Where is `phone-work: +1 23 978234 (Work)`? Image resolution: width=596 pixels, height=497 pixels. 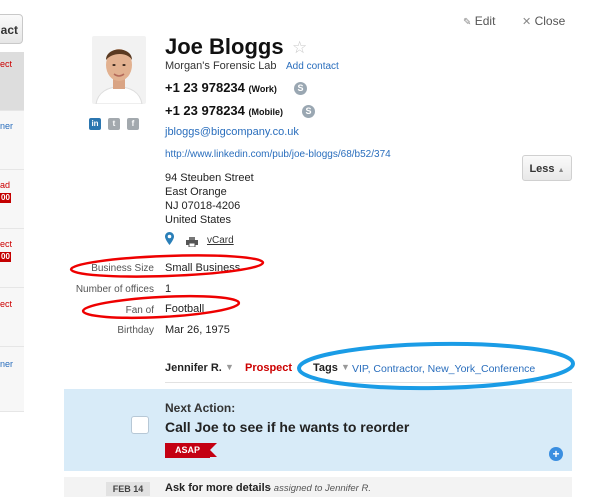 phone-work: +1 23 978234 (Work) is located at coordinates (221, 87).